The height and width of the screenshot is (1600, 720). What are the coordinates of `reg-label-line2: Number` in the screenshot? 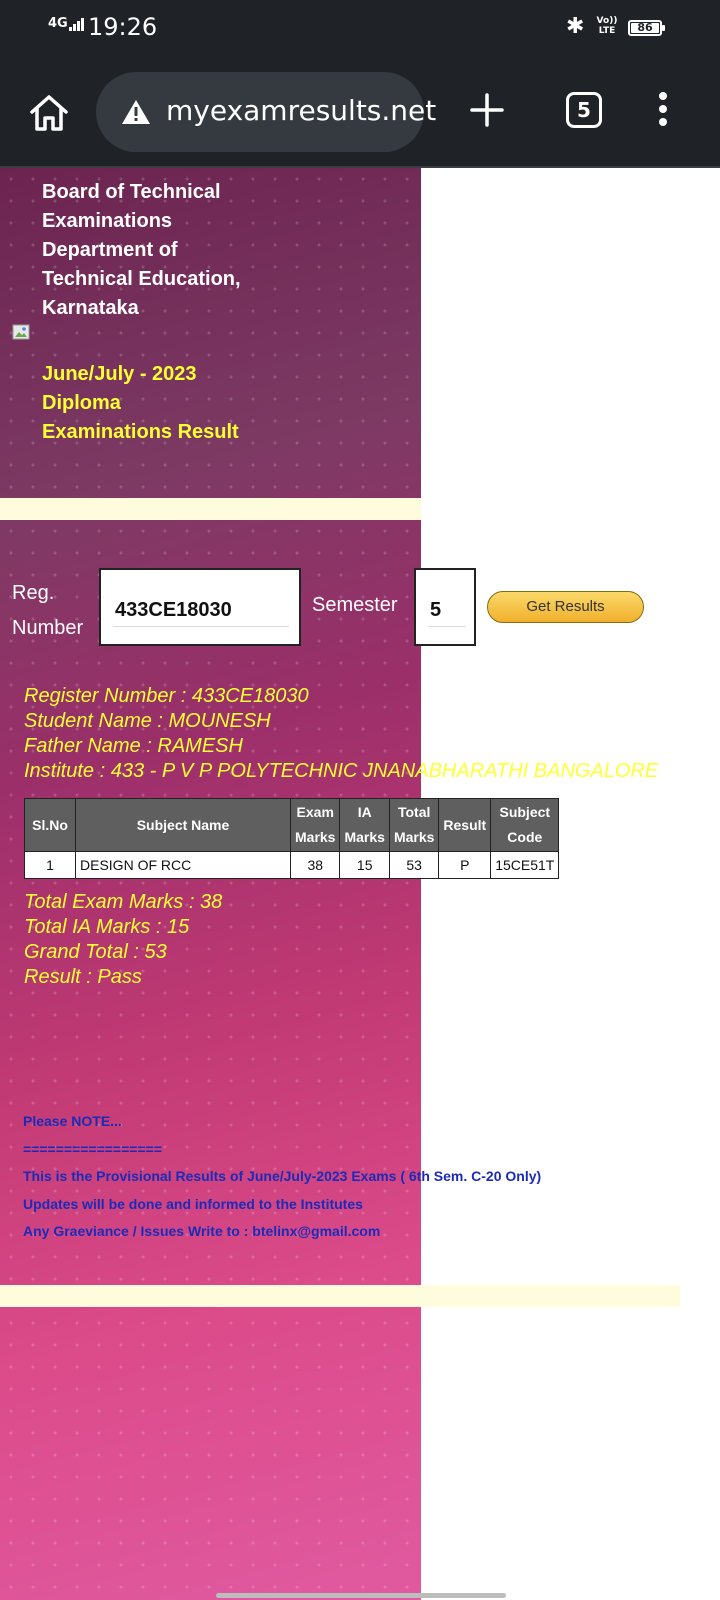 It's located at (48, 628).